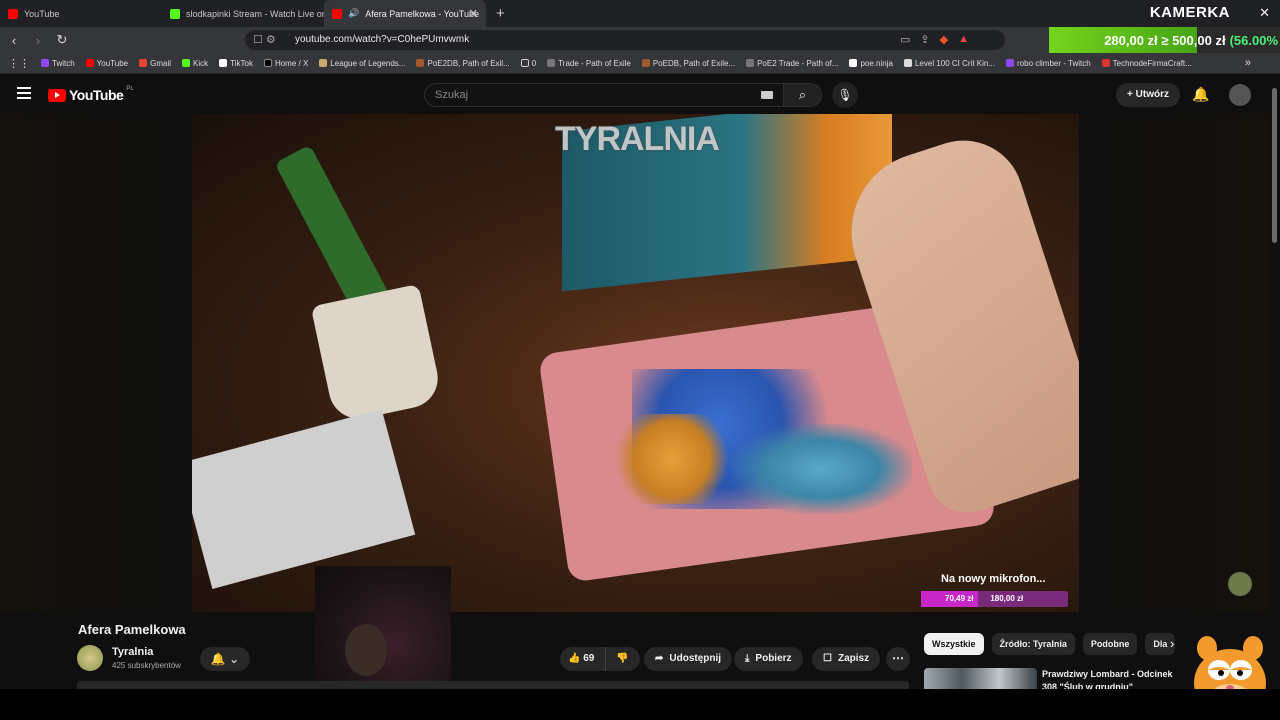  What do you see at coordinates (773, 658) in the screenshot?
I see `download-label: Pobierz` at bounding box center [773, 658].